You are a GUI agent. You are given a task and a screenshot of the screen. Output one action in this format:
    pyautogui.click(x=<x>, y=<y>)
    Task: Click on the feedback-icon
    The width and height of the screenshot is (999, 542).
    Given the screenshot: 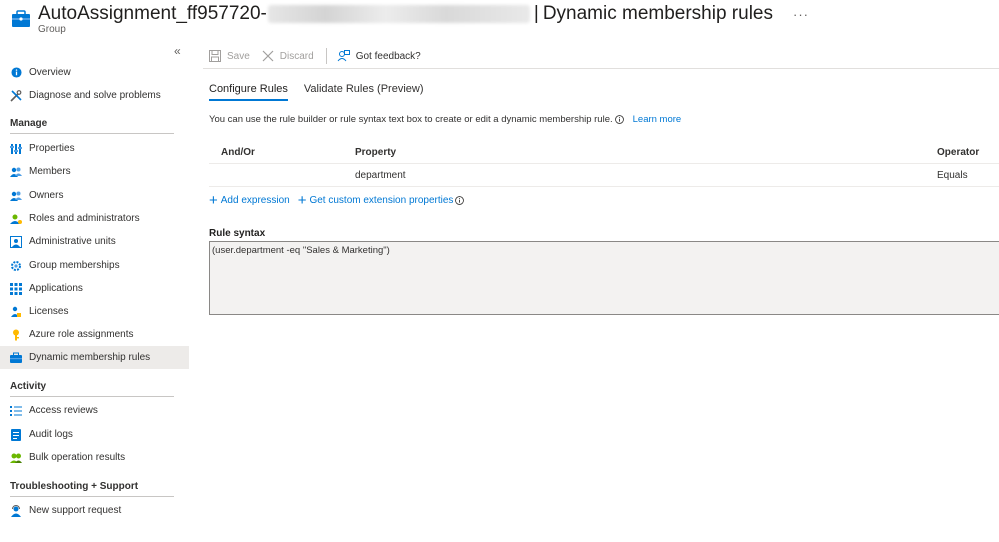 What is the action you would take?
    pyautogui.click(x=343, y=56)
    